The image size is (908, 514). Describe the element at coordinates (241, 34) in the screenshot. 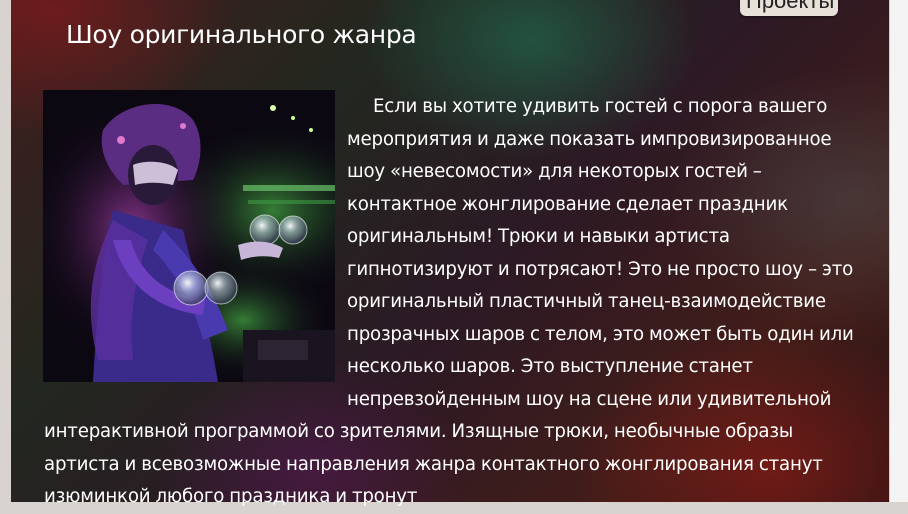

I see `section-title: Шоу оригинального жанра` at that location.